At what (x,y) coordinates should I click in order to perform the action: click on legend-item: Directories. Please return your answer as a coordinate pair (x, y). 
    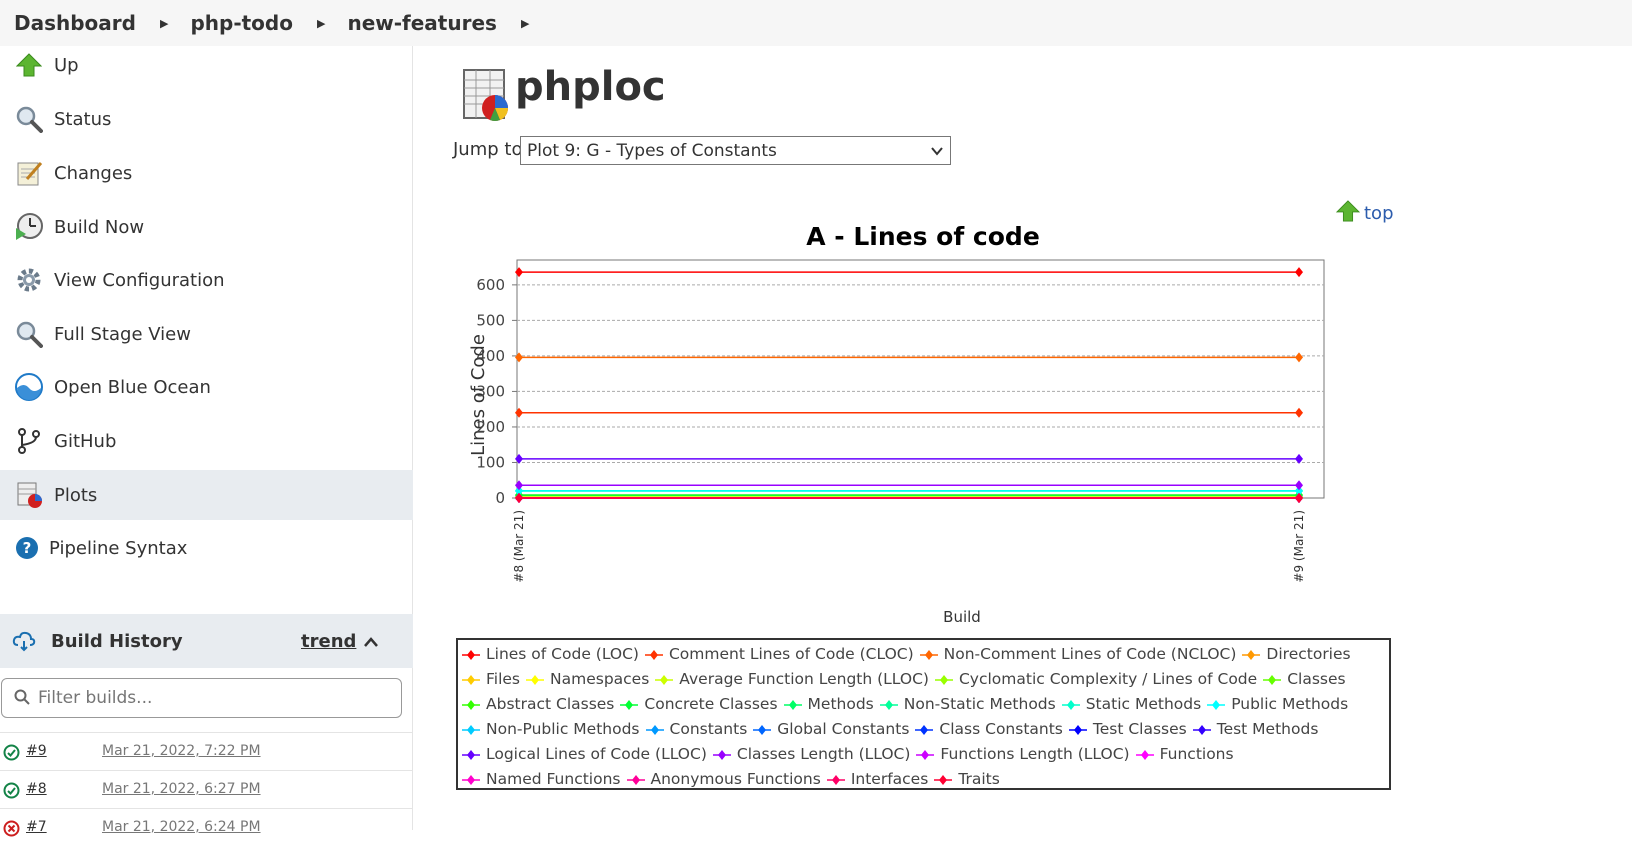
    Looking at the image, I should click on (1296, 654).